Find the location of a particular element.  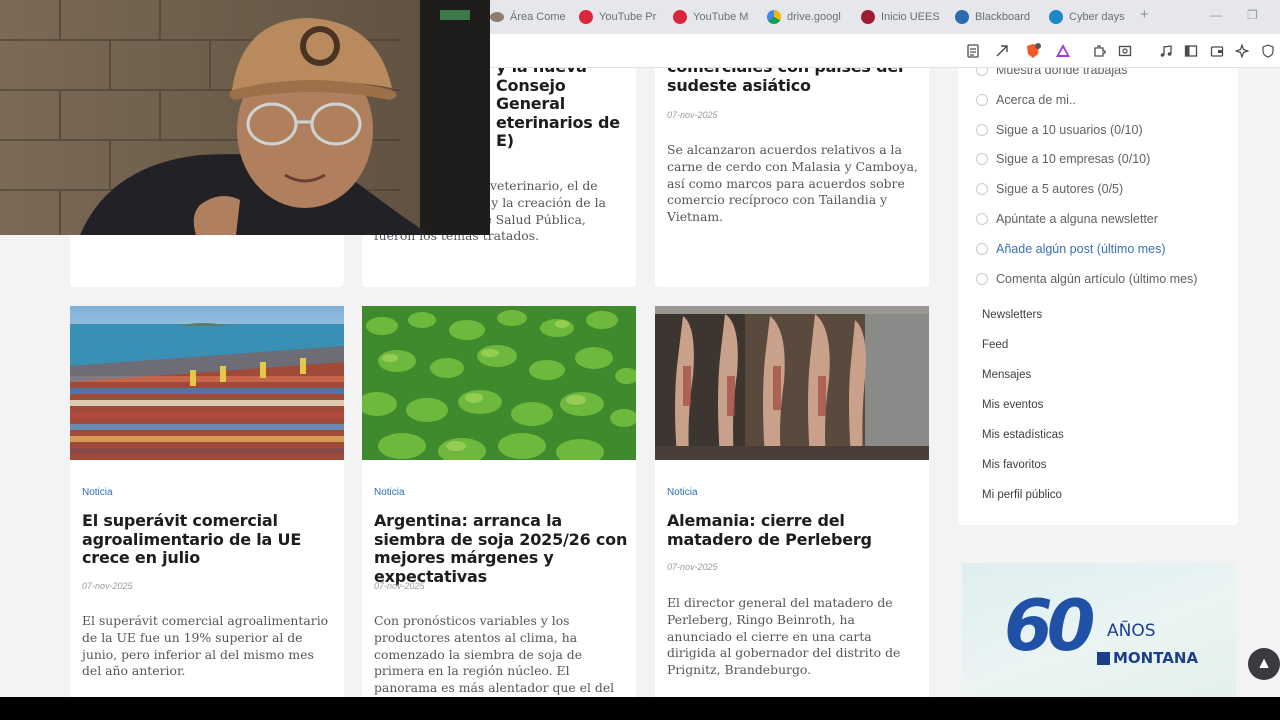

slaughterhouse-image is located at coordinates (792, 383).